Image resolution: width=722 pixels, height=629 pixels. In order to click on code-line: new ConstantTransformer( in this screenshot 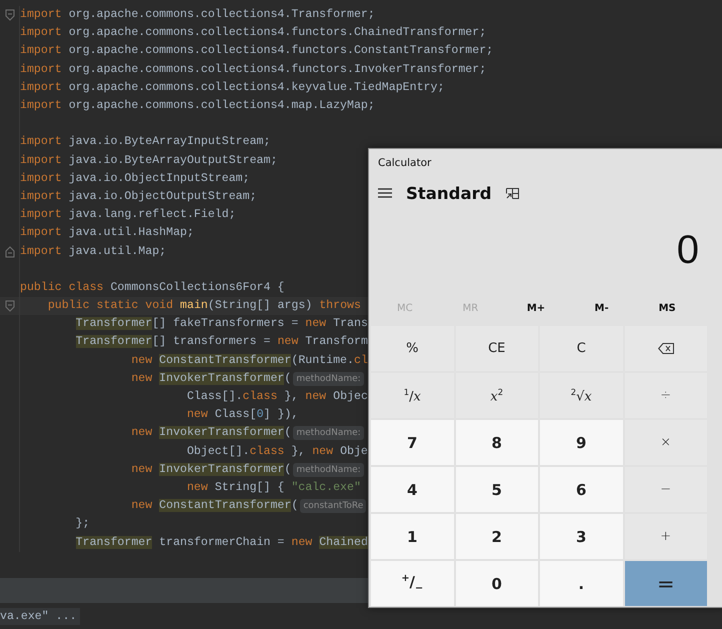, I will do `click(214, 506)`.